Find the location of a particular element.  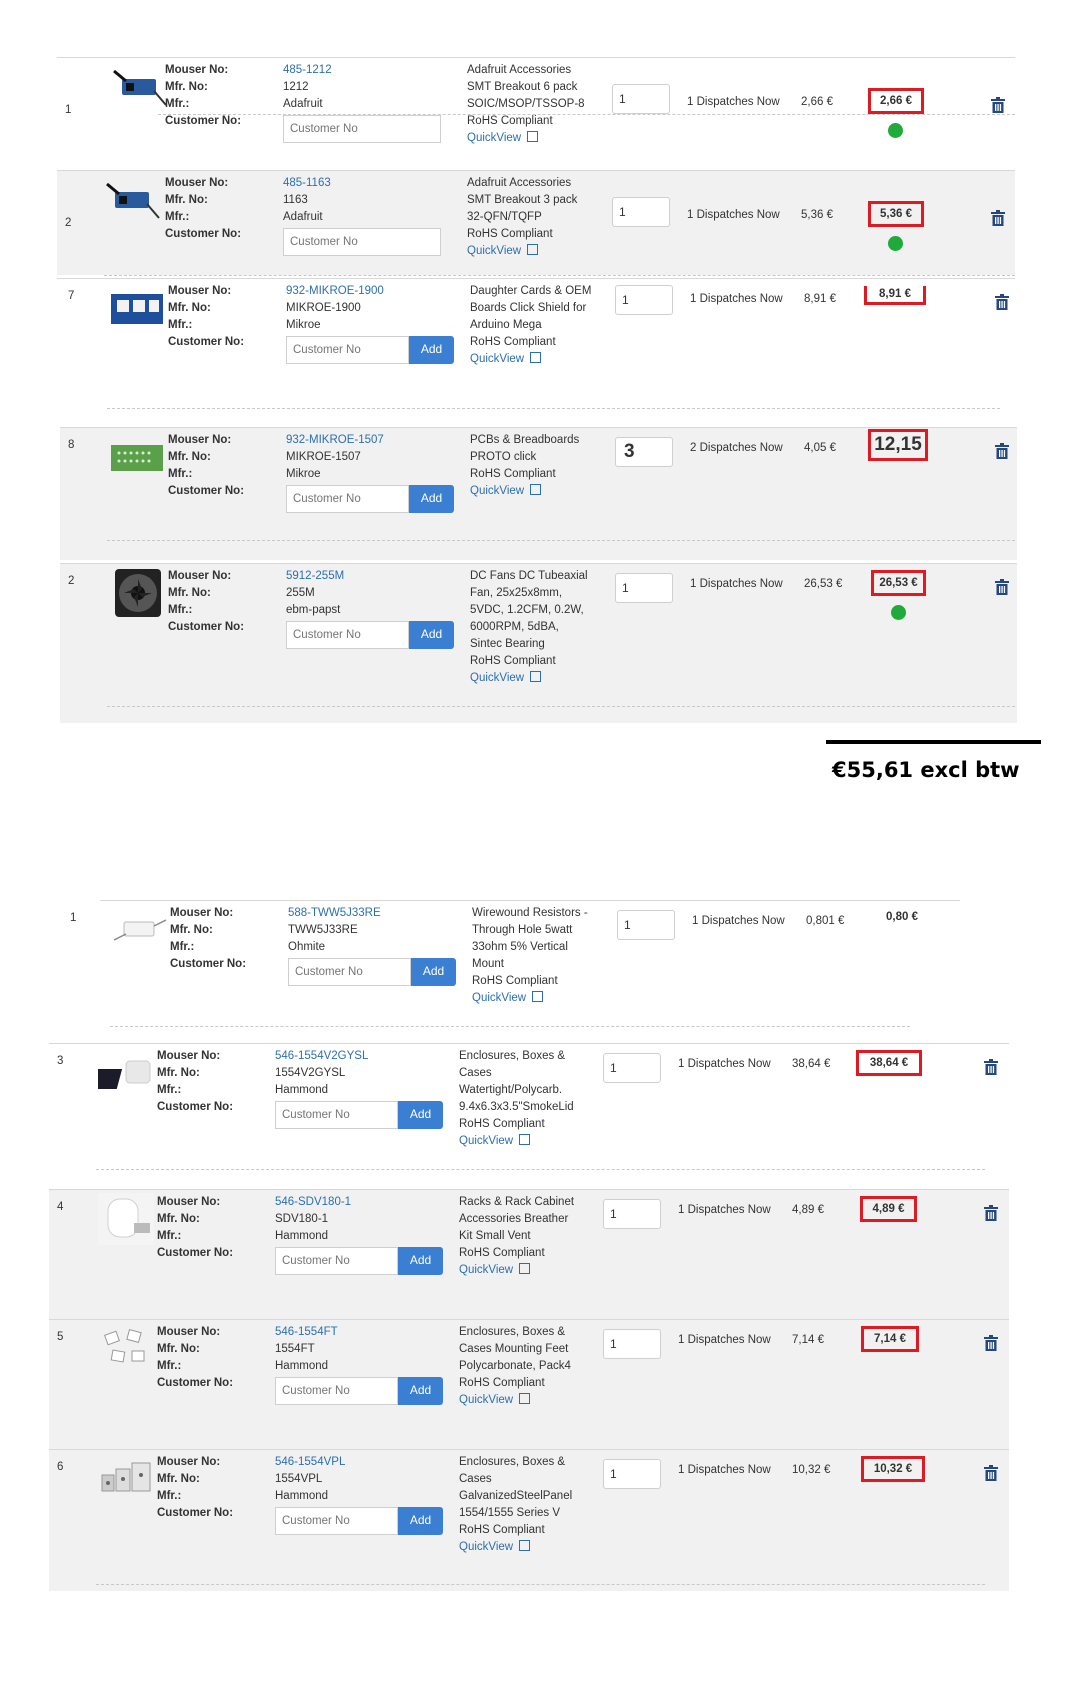

mouser-number-link: 485-1163 is located at coordinates (307, 183).